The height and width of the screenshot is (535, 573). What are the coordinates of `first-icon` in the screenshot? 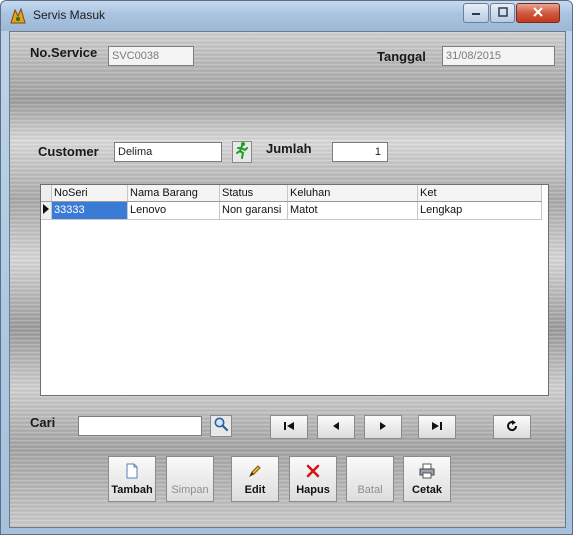 It's located at (289, 427).